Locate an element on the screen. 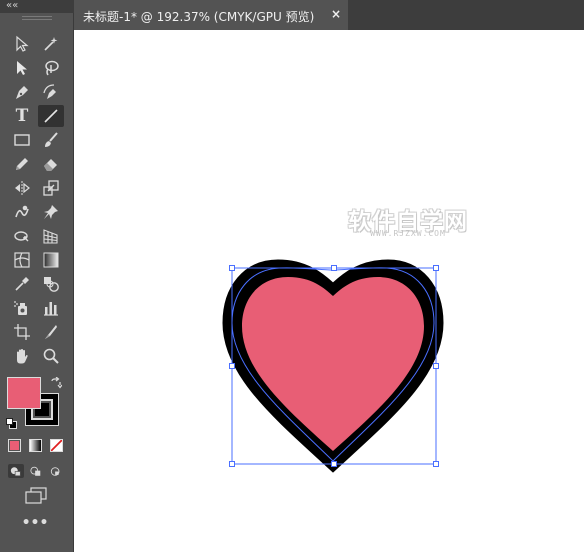 The width and height of the screenshot is (584, 552). none-slash-icon is located at coordinates (56, 445).